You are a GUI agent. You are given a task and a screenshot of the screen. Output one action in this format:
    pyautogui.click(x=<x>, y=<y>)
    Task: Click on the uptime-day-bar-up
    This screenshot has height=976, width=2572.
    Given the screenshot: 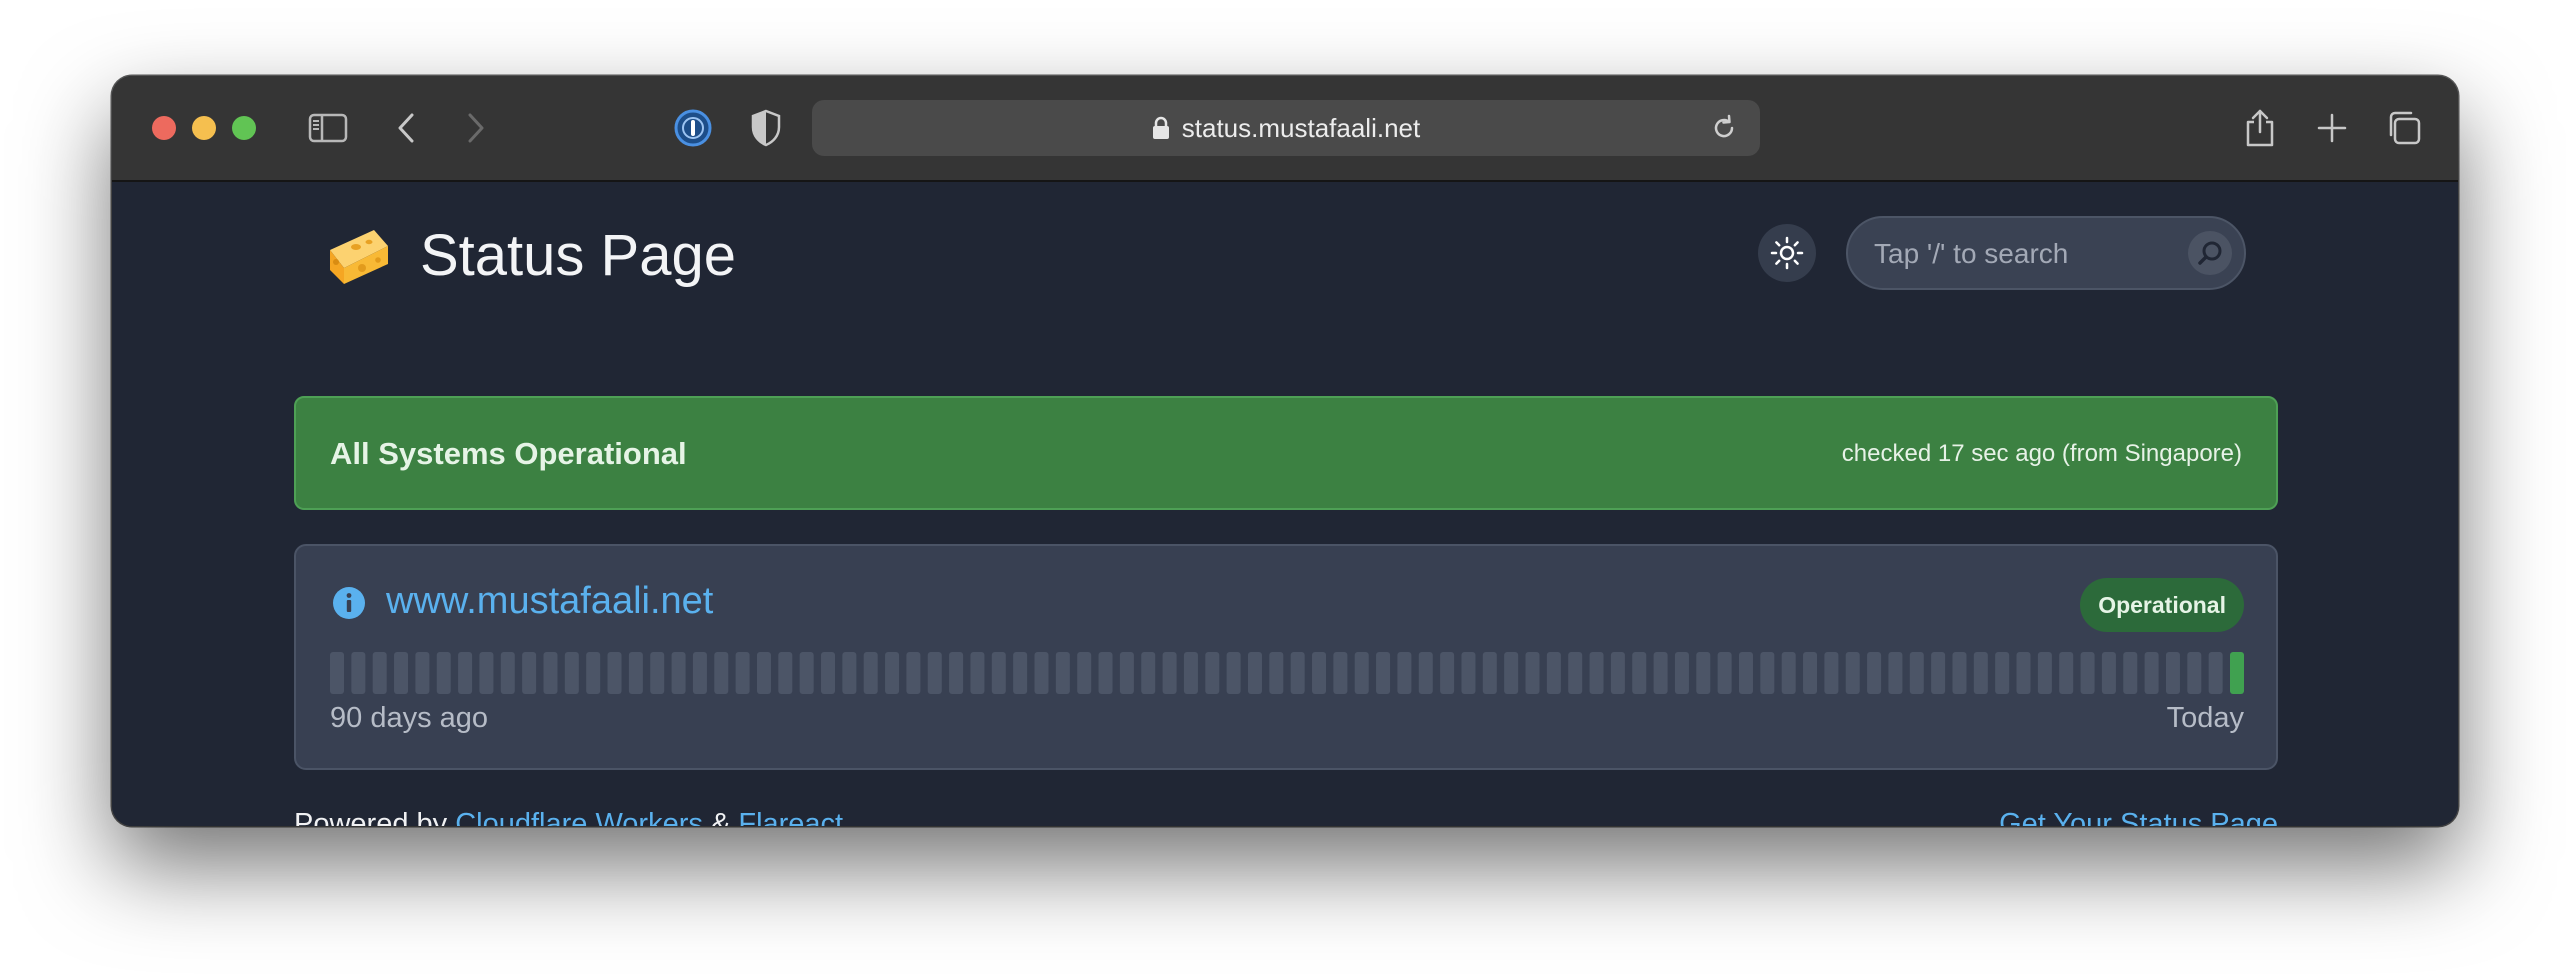 What is the action you would take?
    pyautogui.click(x=2237, y=673)
    